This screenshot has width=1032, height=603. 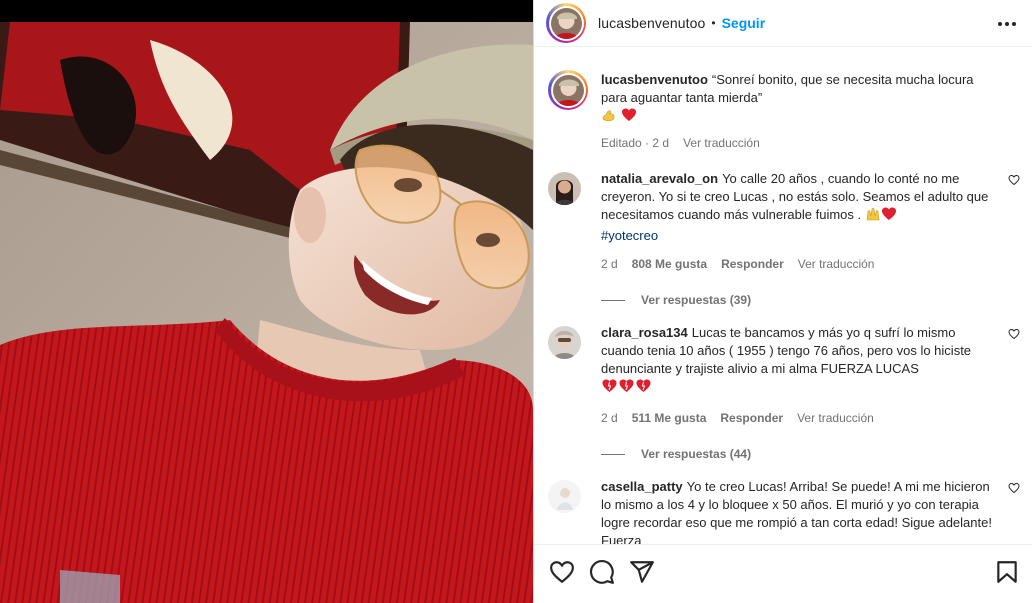 I want to click on view-replies-label: Ver respuestas (44), so click(x=696, y=454).